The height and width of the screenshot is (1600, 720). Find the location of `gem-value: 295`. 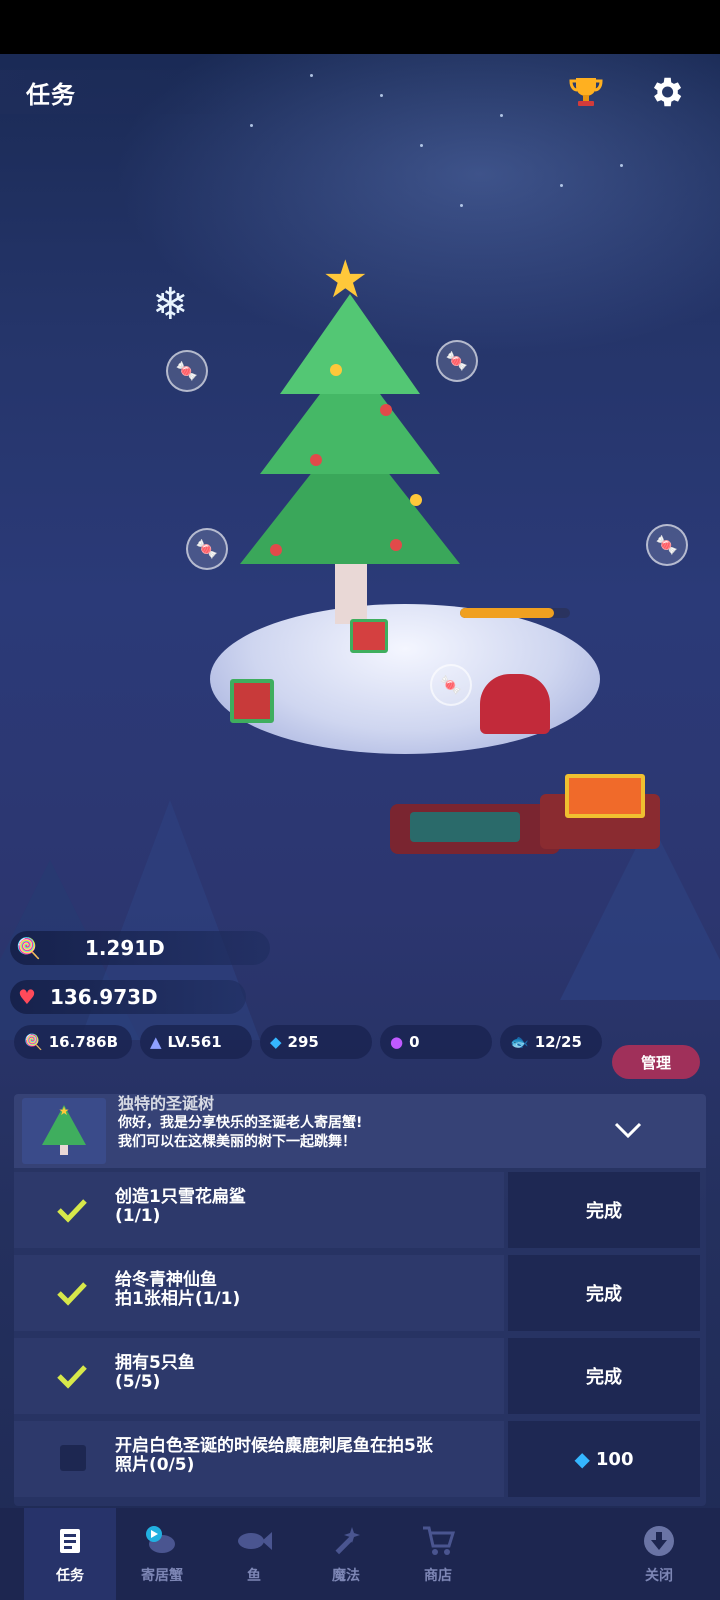

gem-value: 295 is located at coordinates (303, 1042).